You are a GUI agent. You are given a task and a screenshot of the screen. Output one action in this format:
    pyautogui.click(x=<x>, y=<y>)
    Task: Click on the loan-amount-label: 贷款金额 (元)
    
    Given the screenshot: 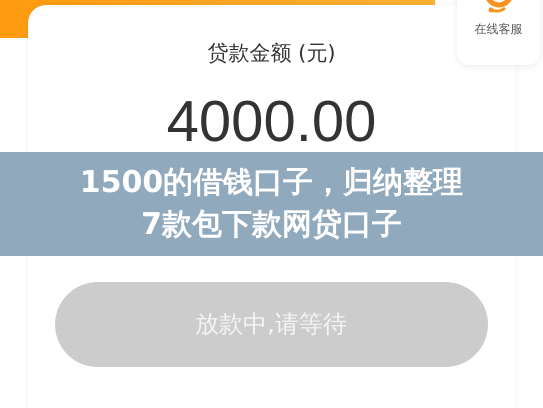 What is the action you would take?
    pyautogui.click(x=271, y=53)
    